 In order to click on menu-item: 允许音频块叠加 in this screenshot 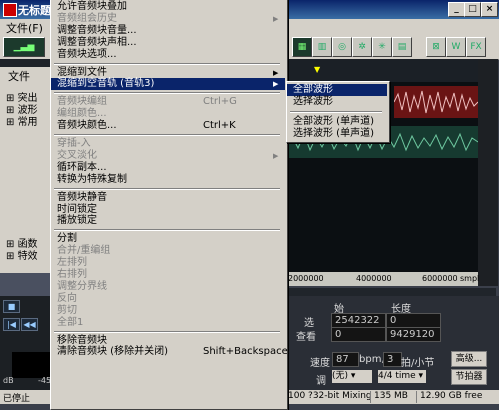, I will do `click(168, 7)`.